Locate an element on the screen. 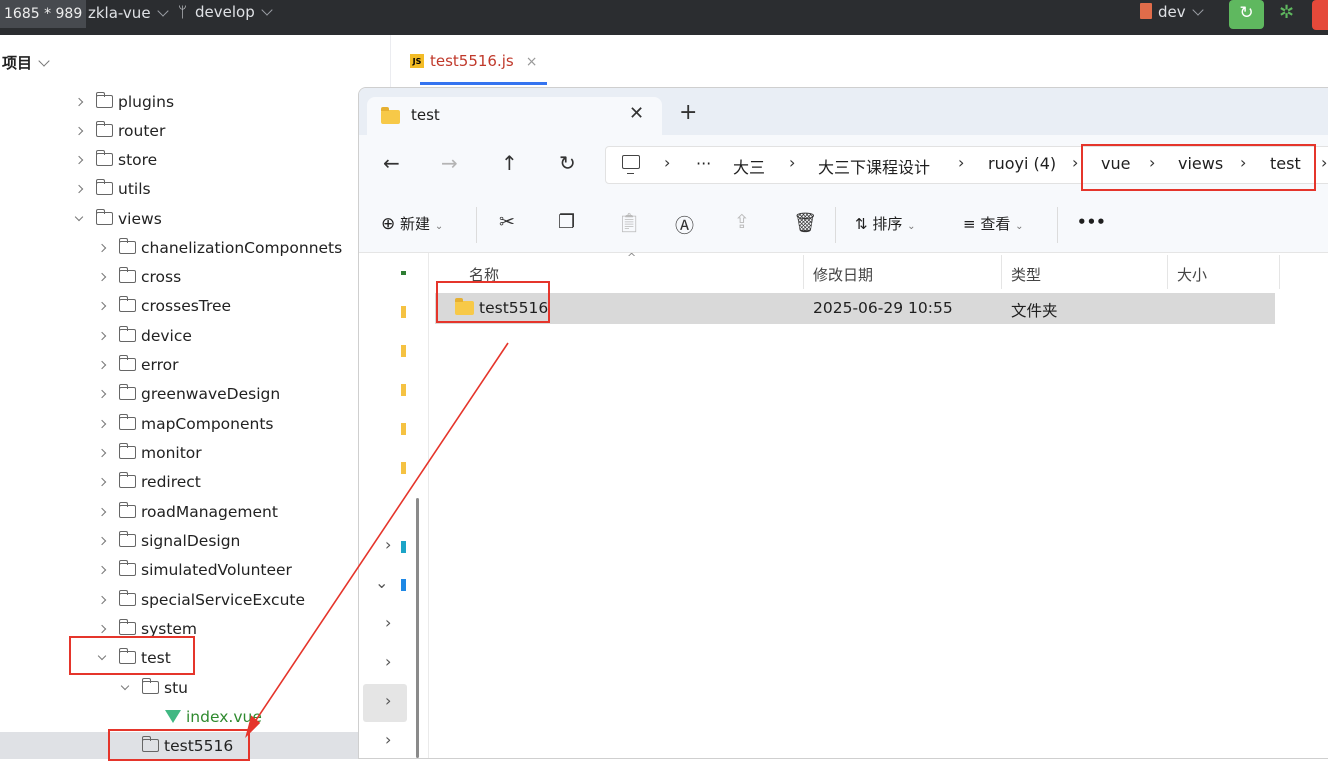 Image resolution: width=1328 pixels, height=761 pixels. tree-item: chanelizationComponnets is located at coordinates (219, 249).